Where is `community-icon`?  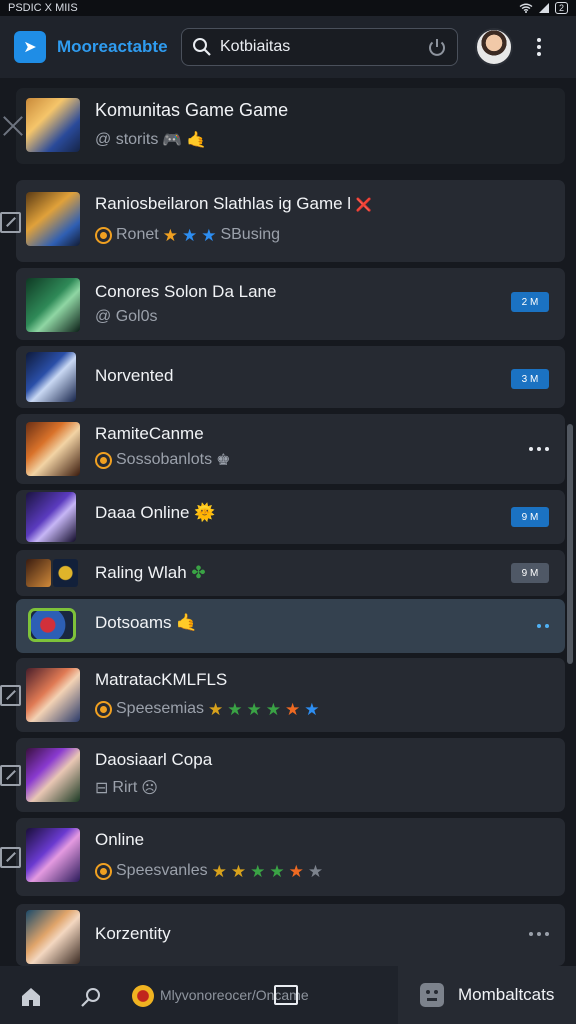
community-icon is located at coordinates (432, 995).